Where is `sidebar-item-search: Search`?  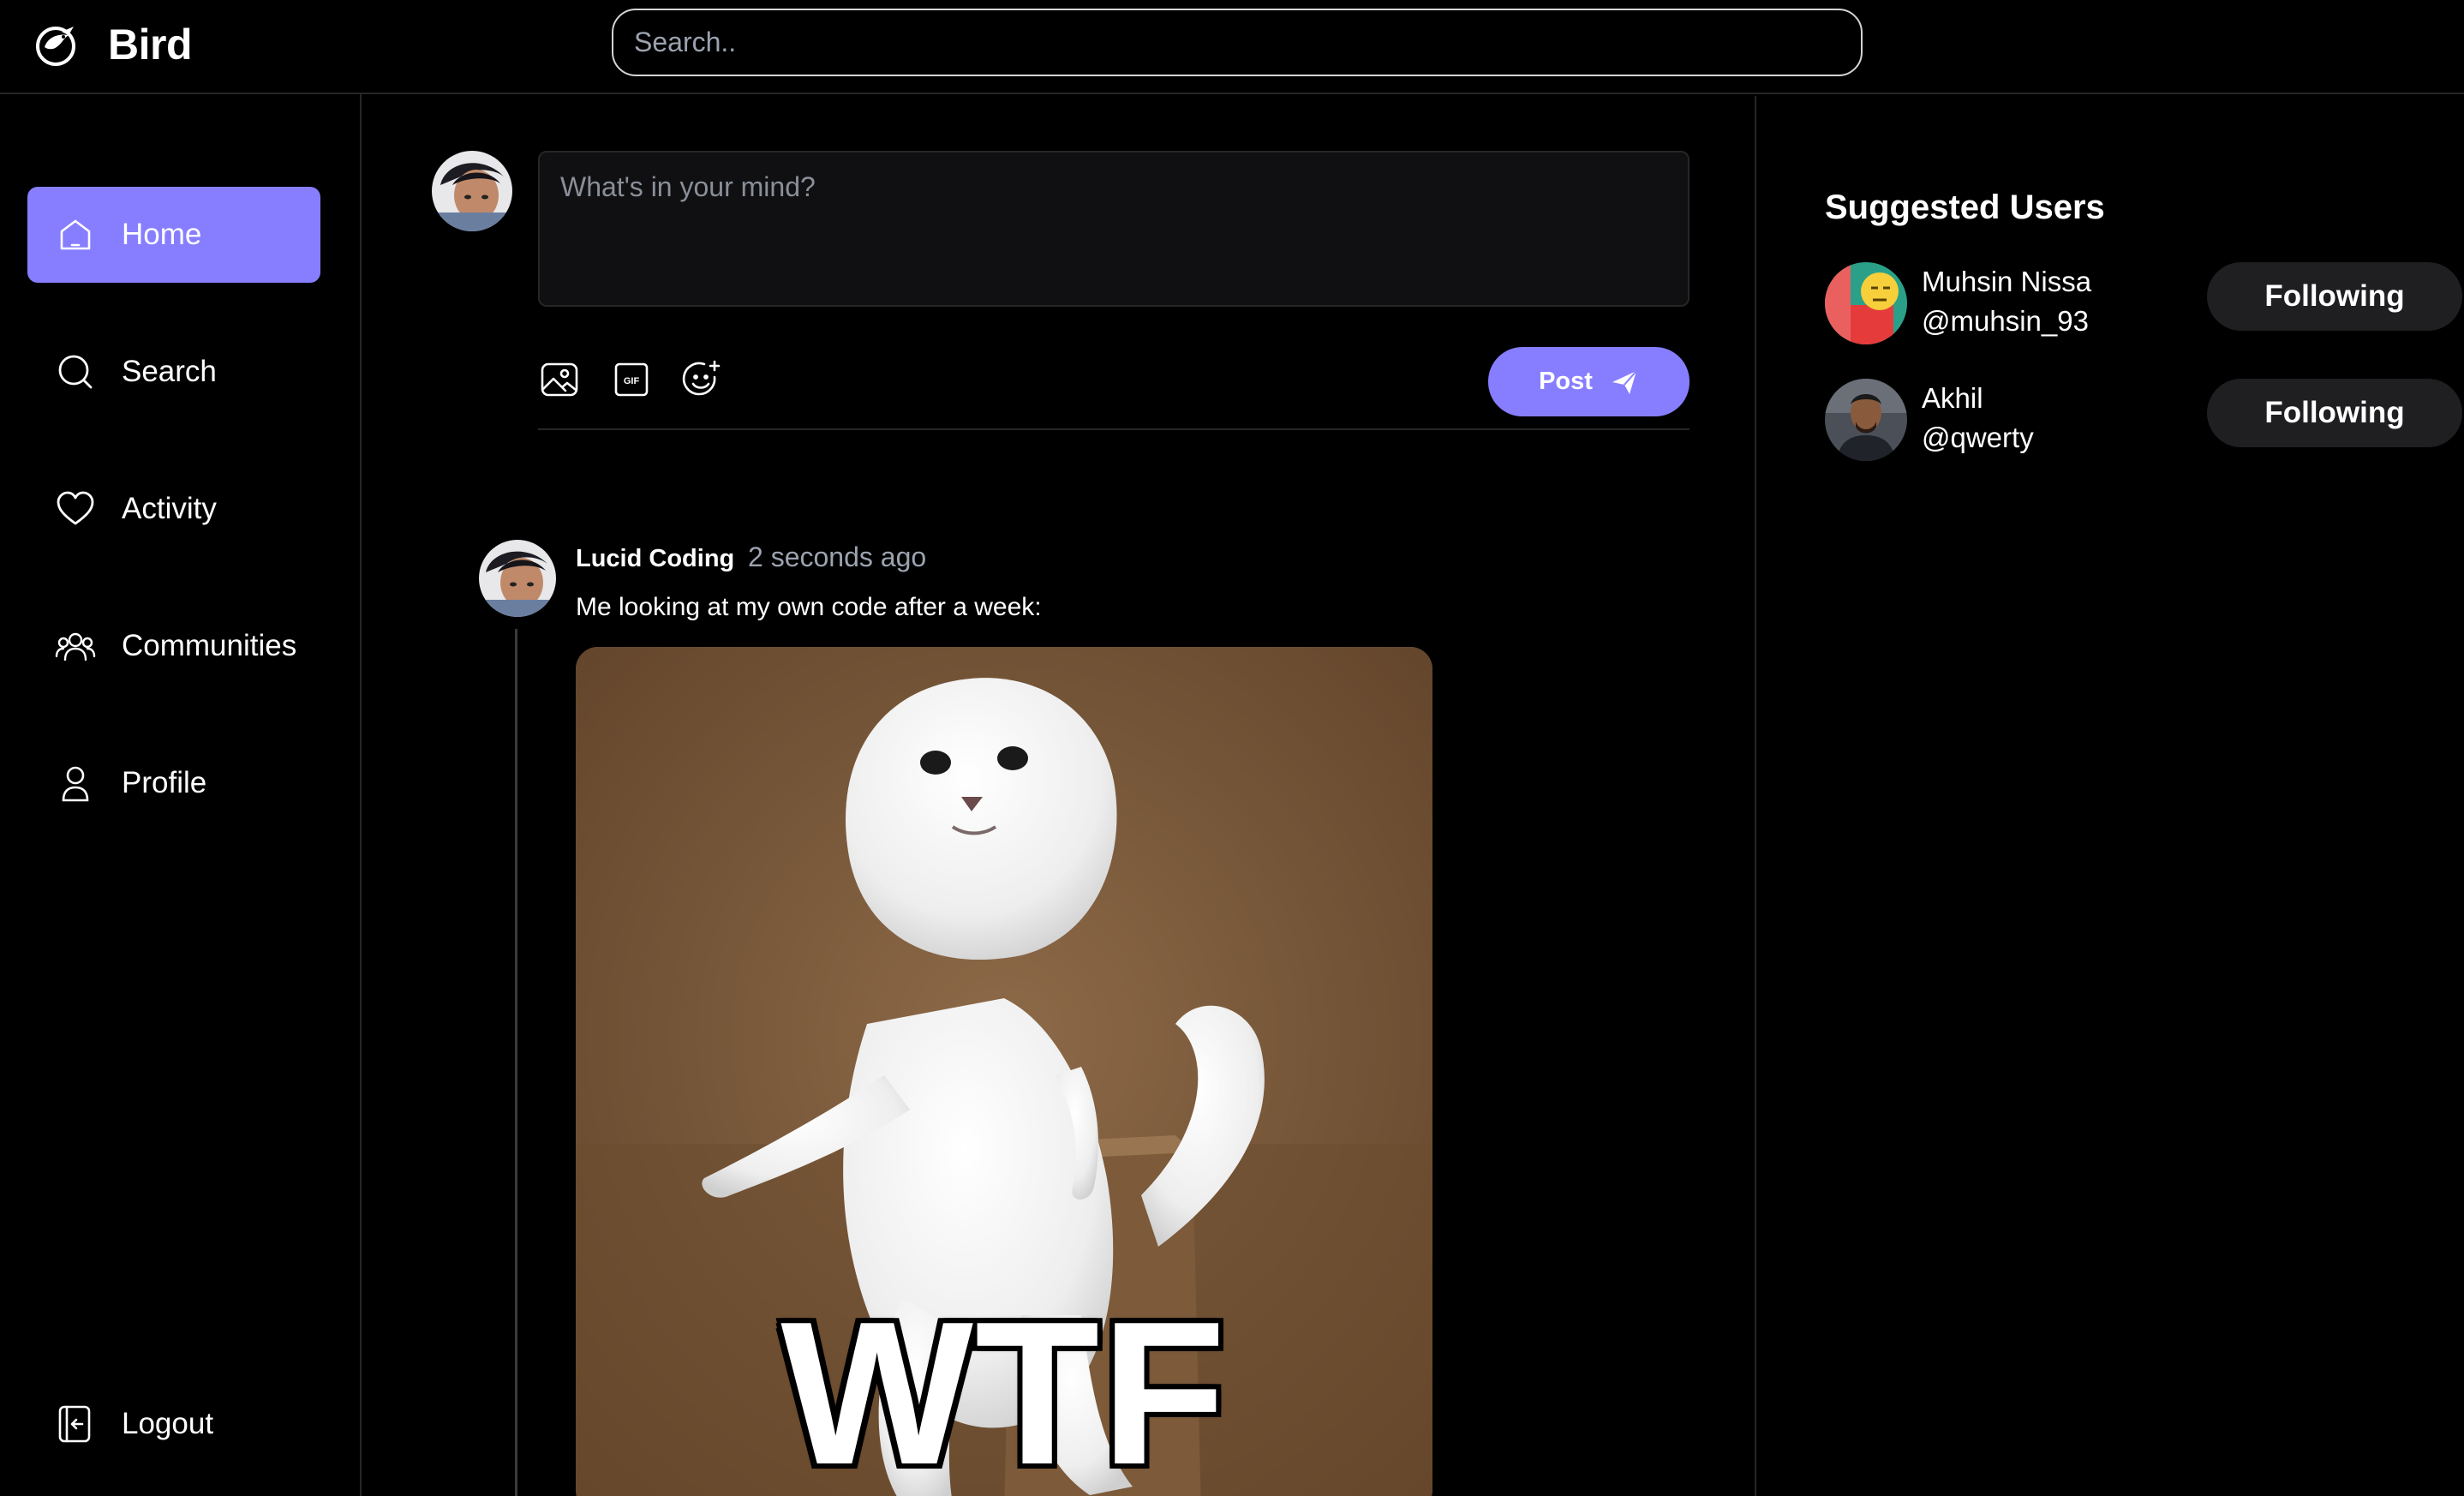
sidebar-item-search: Search is located at coordinates (173, 372).